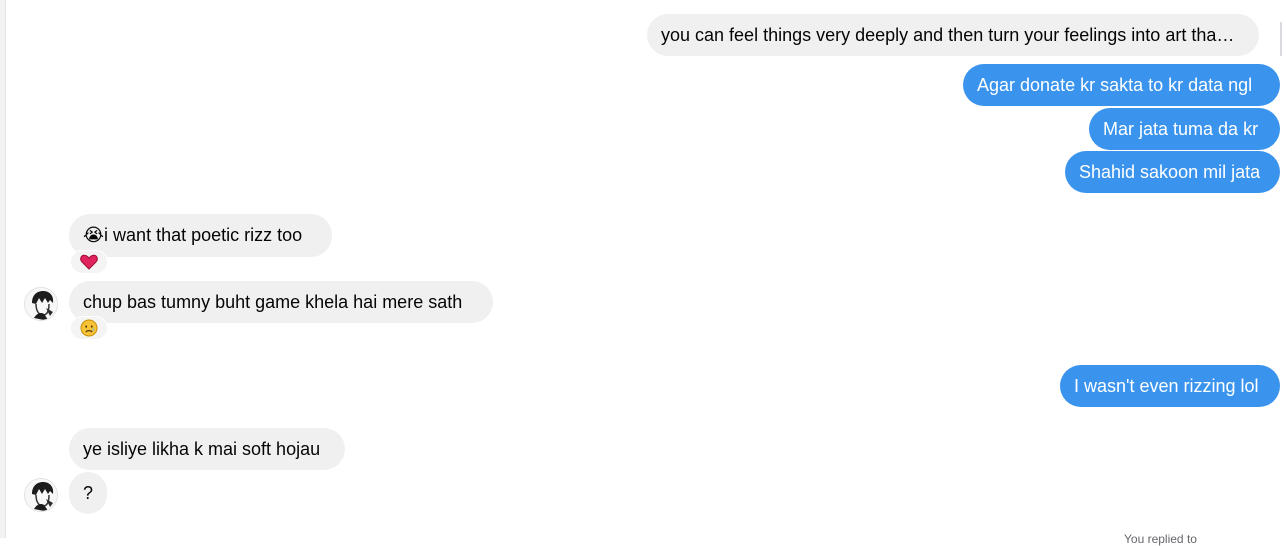 The width and height of the screenshot is (1286, 546). I want to click on message-text: i want that poetic rizz too, so click(203, 235).